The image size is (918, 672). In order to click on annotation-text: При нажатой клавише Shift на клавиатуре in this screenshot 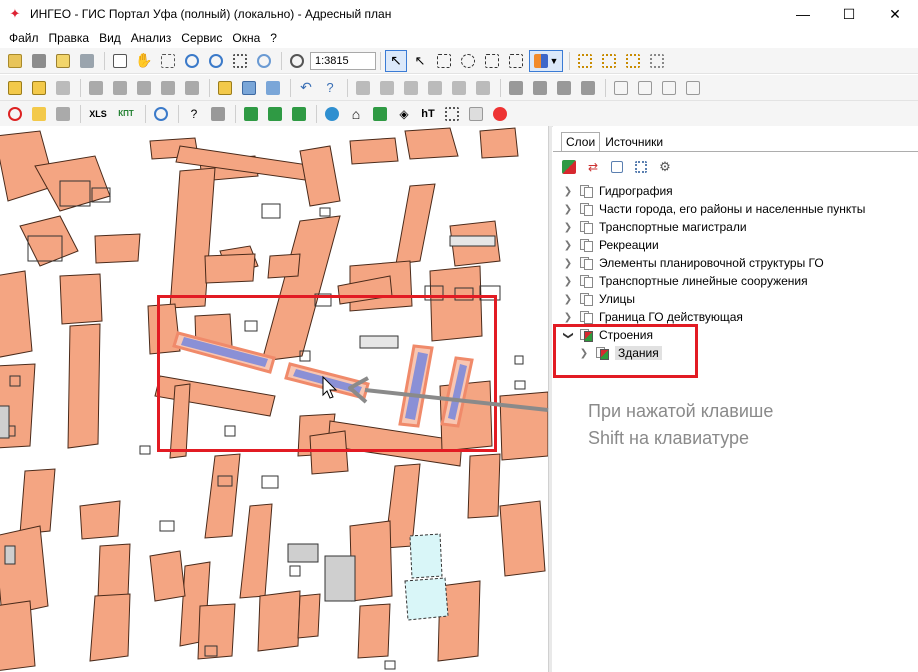, I will do `click(718, 425)`.